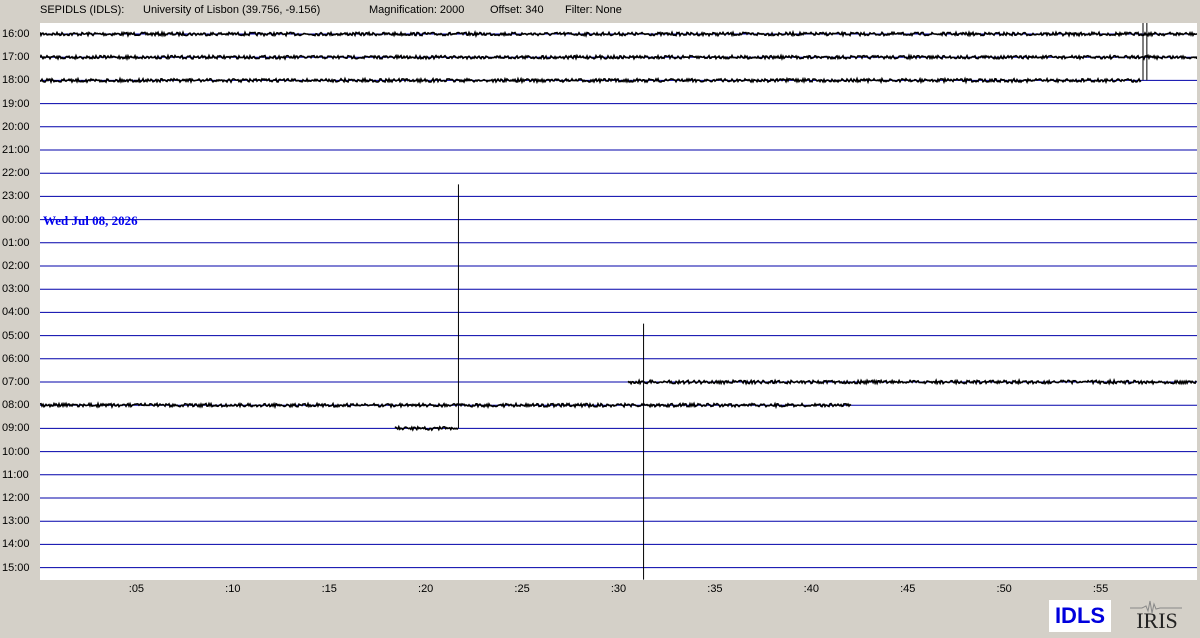  Describe the element at coordinates (16, 312) in the screenshot. I see `hour-label: 04:00` at that location.